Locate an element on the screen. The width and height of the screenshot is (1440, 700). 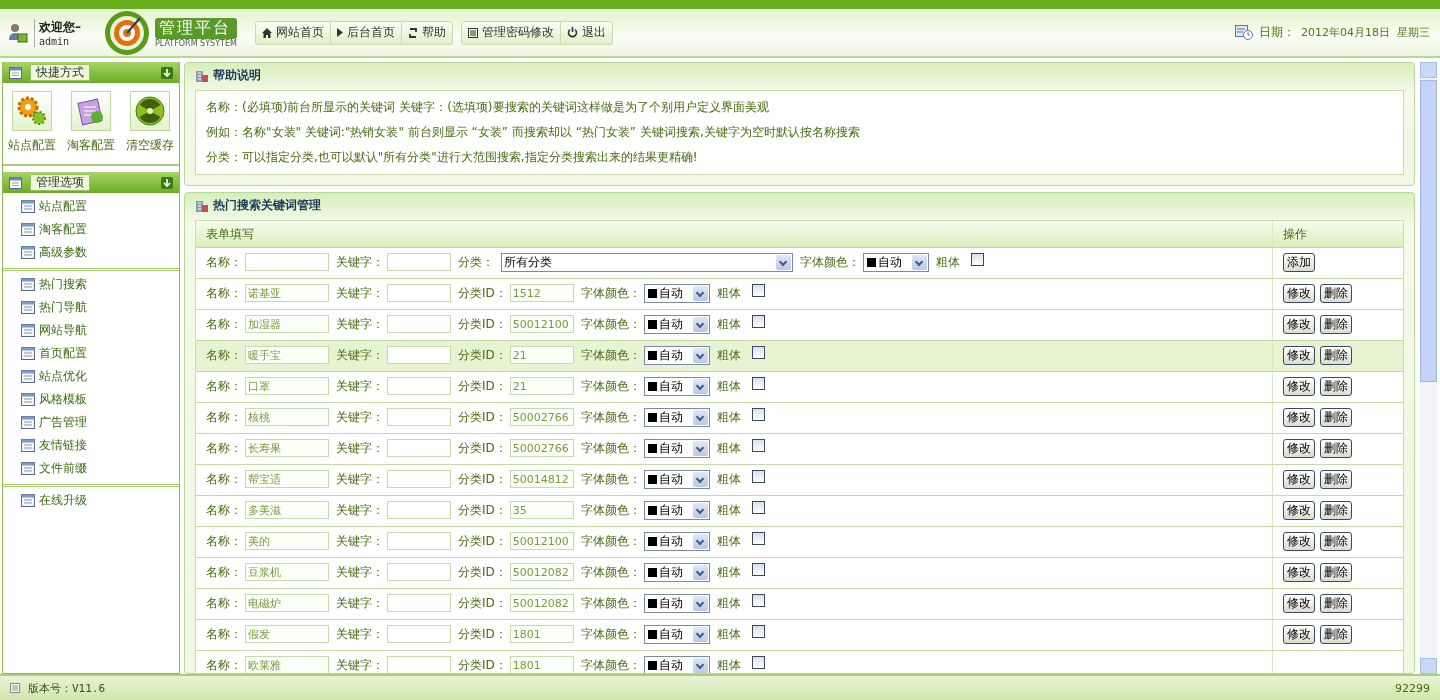
nav-button: 管理密码修改 is located at coordinates (511, 32).